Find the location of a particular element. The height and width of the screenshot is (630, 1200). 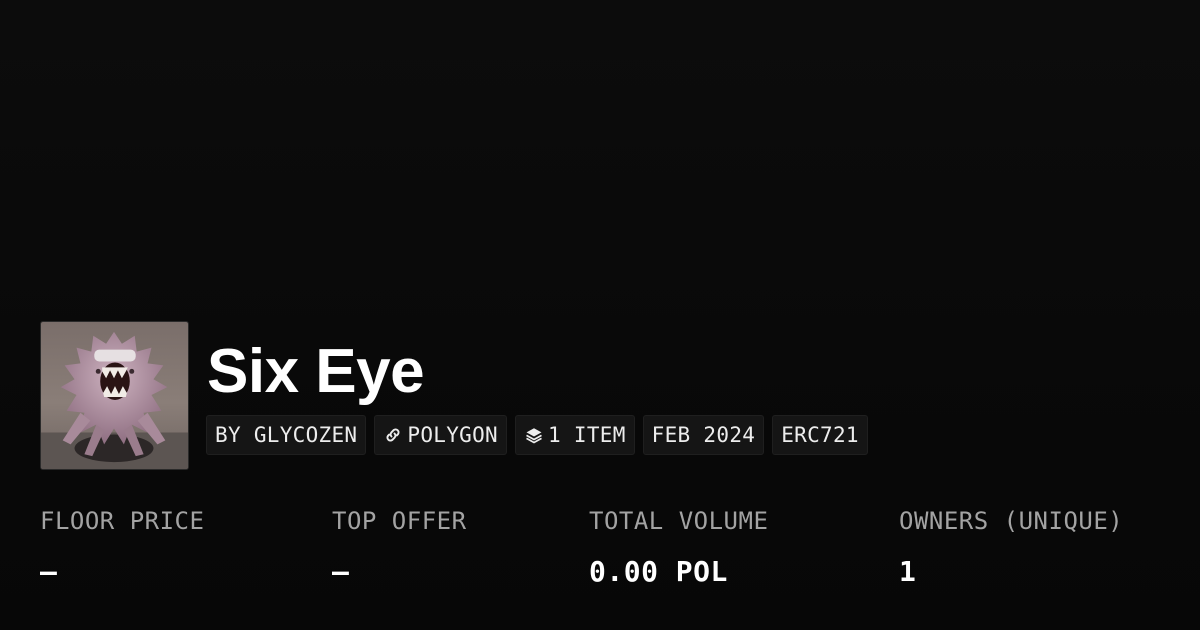

creator-label: BY GLYCOZEN is located at coordinates (286, 435).